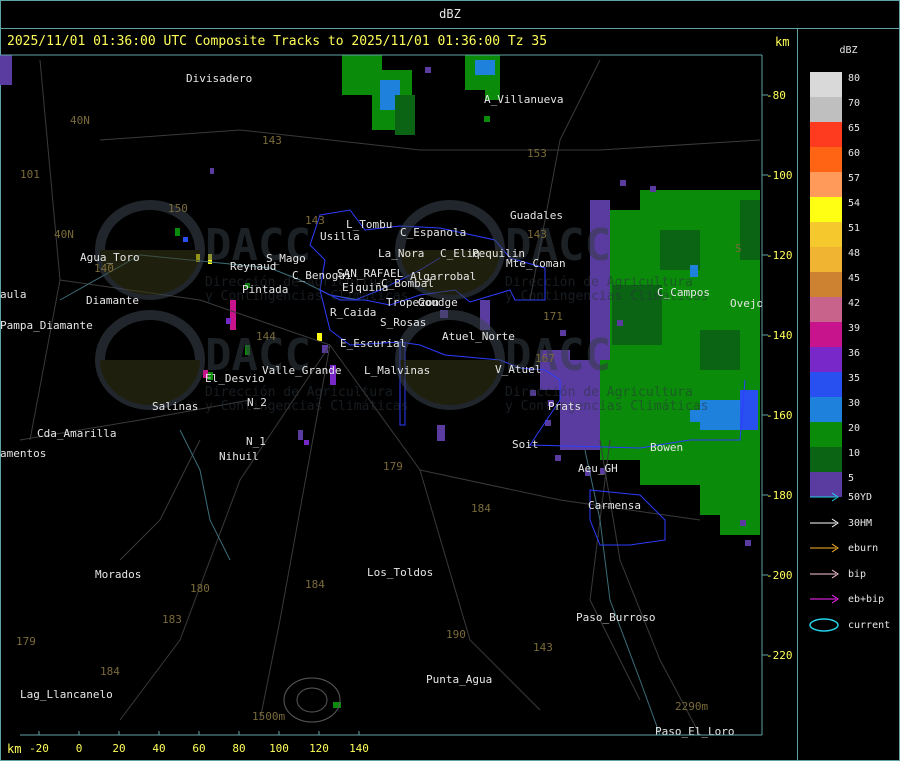 This screenshot has width=900, height=761. Describe the element at coordinates (172, 619) in the screenshot. I see `route-number: 183` at that location.